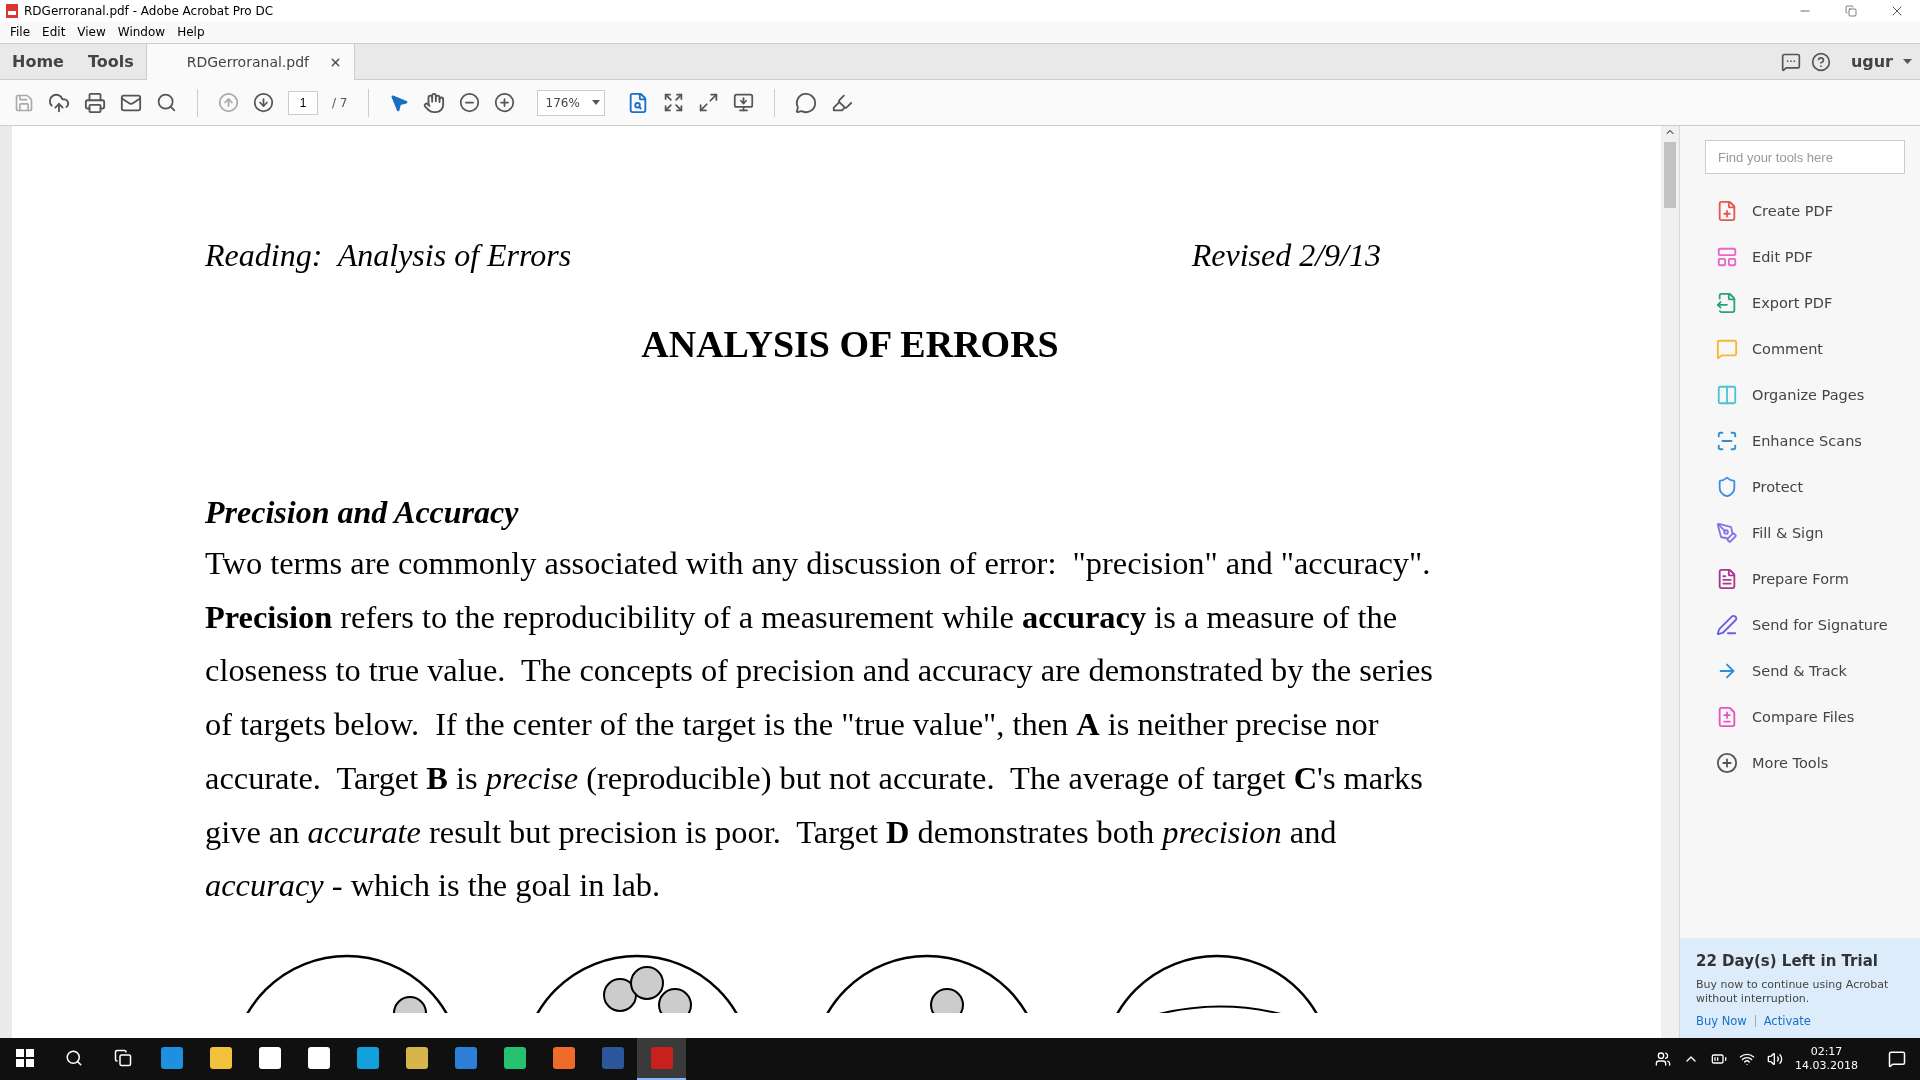  What do you see at coordinates (362, 512) in the screenshot?
I see `section-heading: Precision and Accuracy` at bounding box center [362, 512].